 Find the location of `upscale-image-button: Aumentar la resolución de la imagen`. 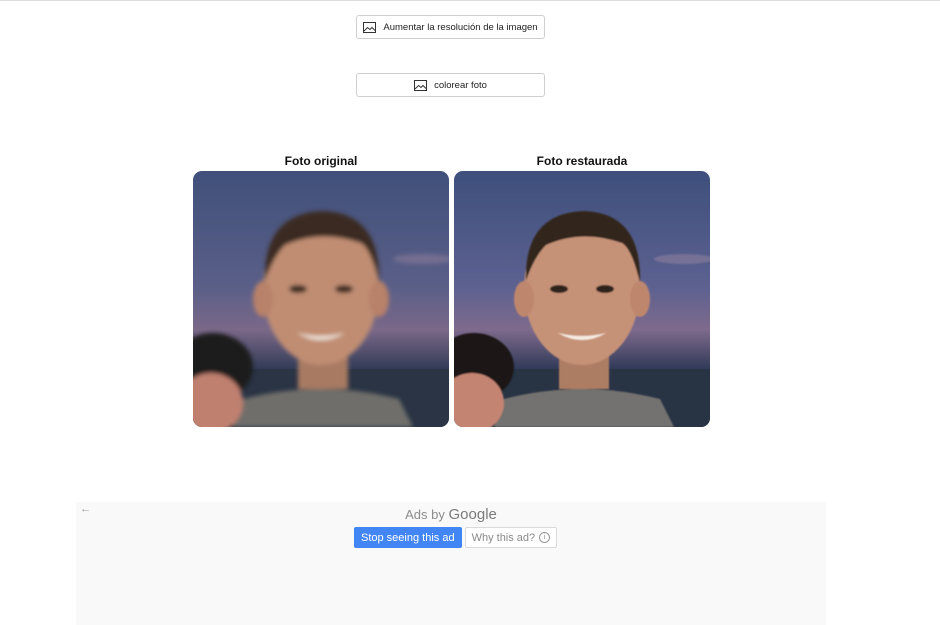

upscale-image-button: Aumentar la resolución de la imagen is located at coordinates (450, 27).